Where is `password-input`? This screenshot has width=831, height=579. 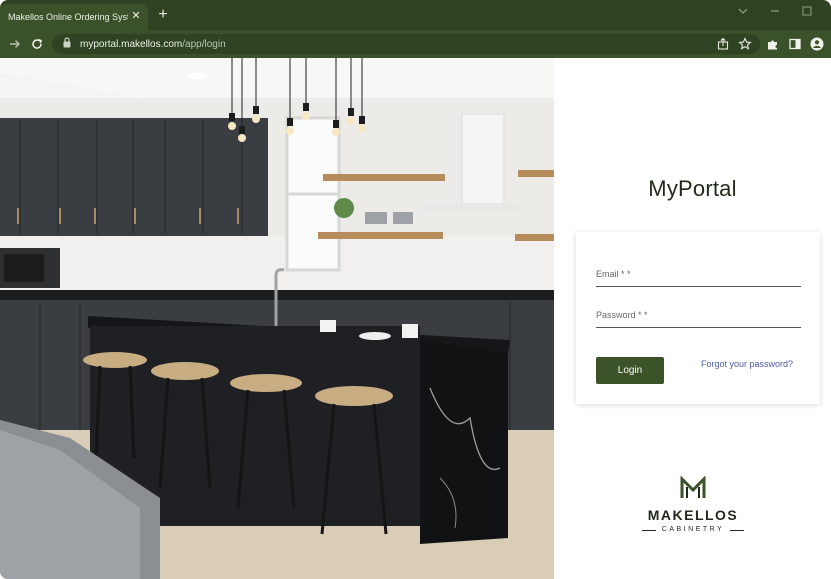 password-input is located at coordinates (698, 316).